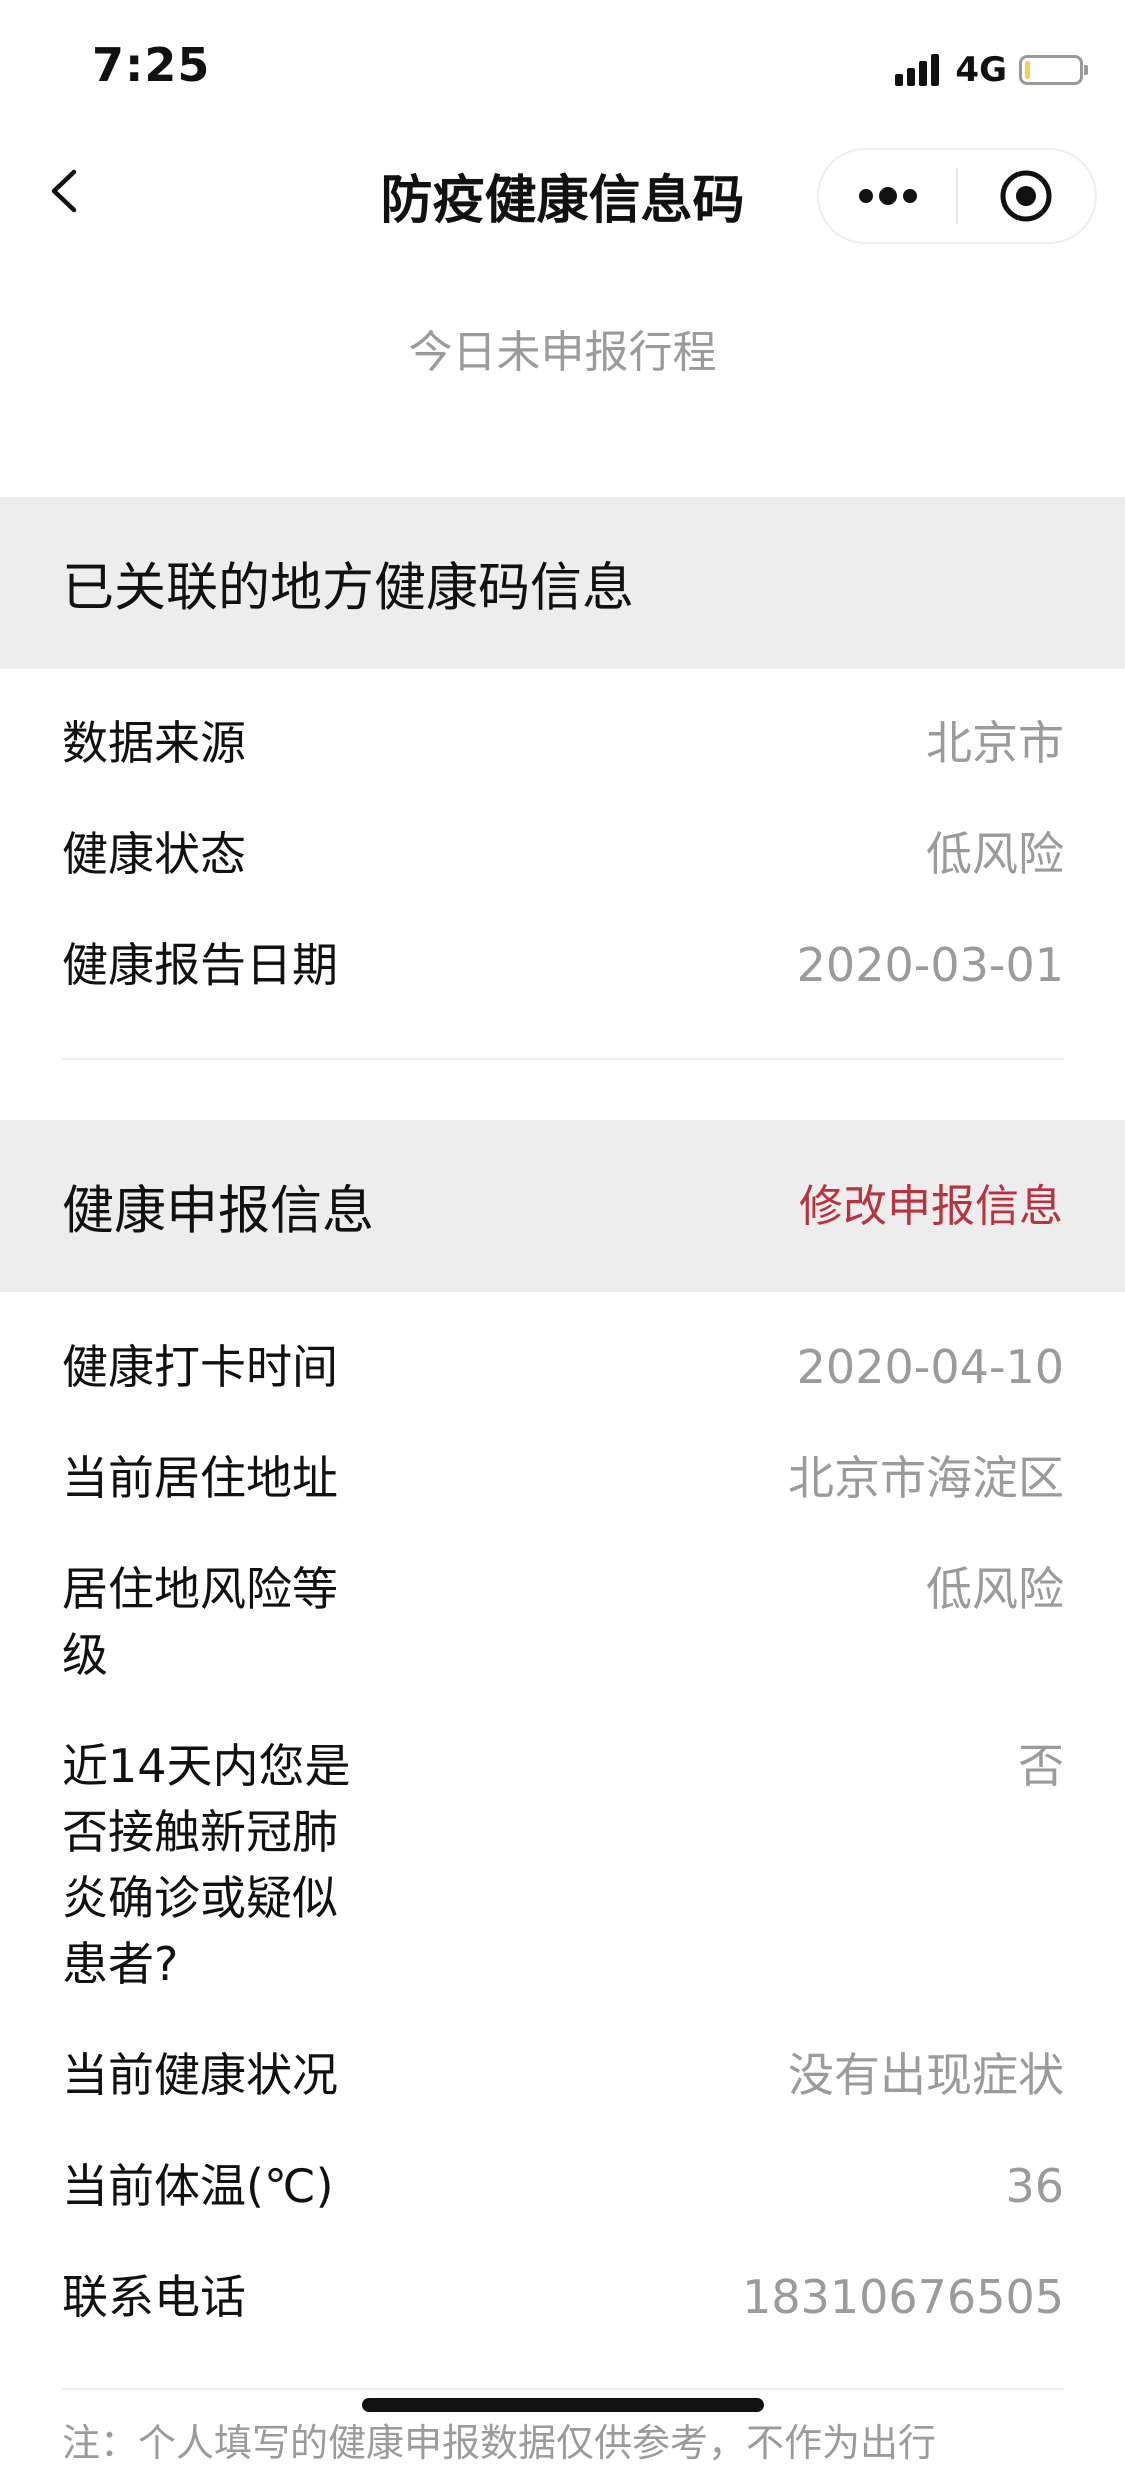  I want to click on more-dots-icon, so click(887, 196).